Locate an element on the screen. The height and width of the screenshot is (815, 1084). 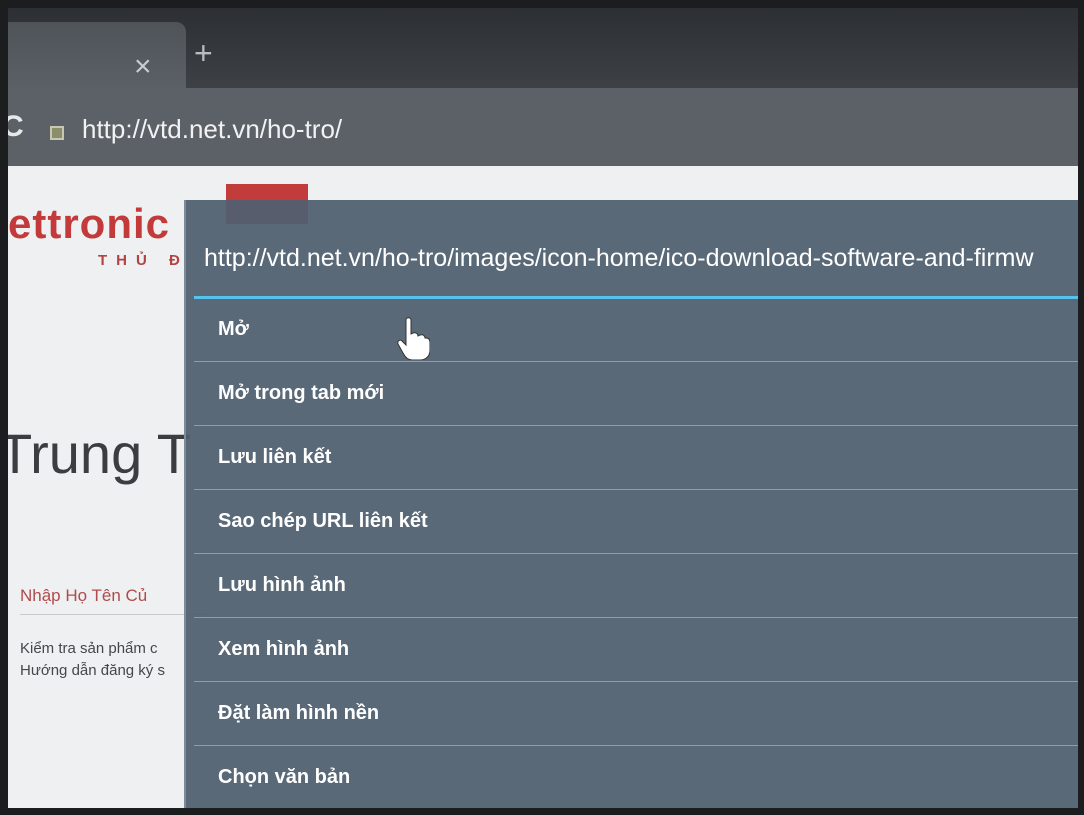
reload-icon: C is located at coordinates (16, 127).